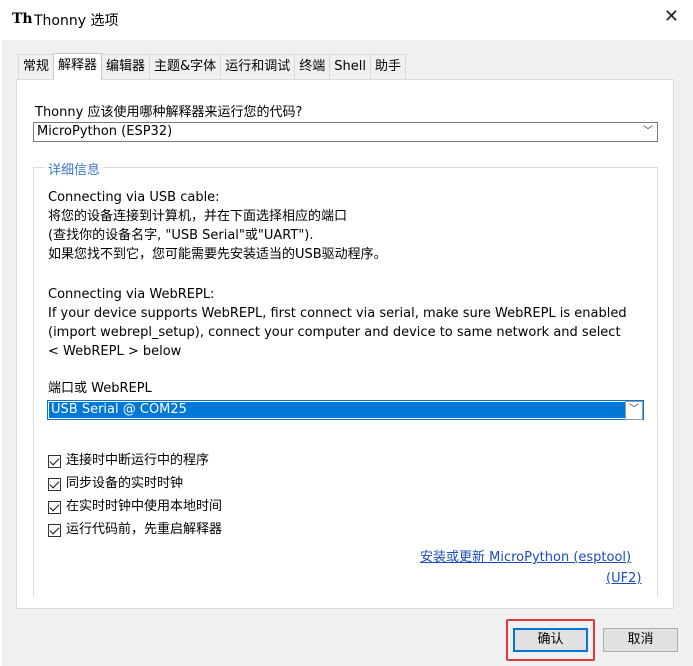 The height and width of the screenshot is (666, 693). What do you see at coordinates (134, 197) in the screenshot?
I see `usb-heading: Connecting via USB cable:` at bounding box center [134, 197].